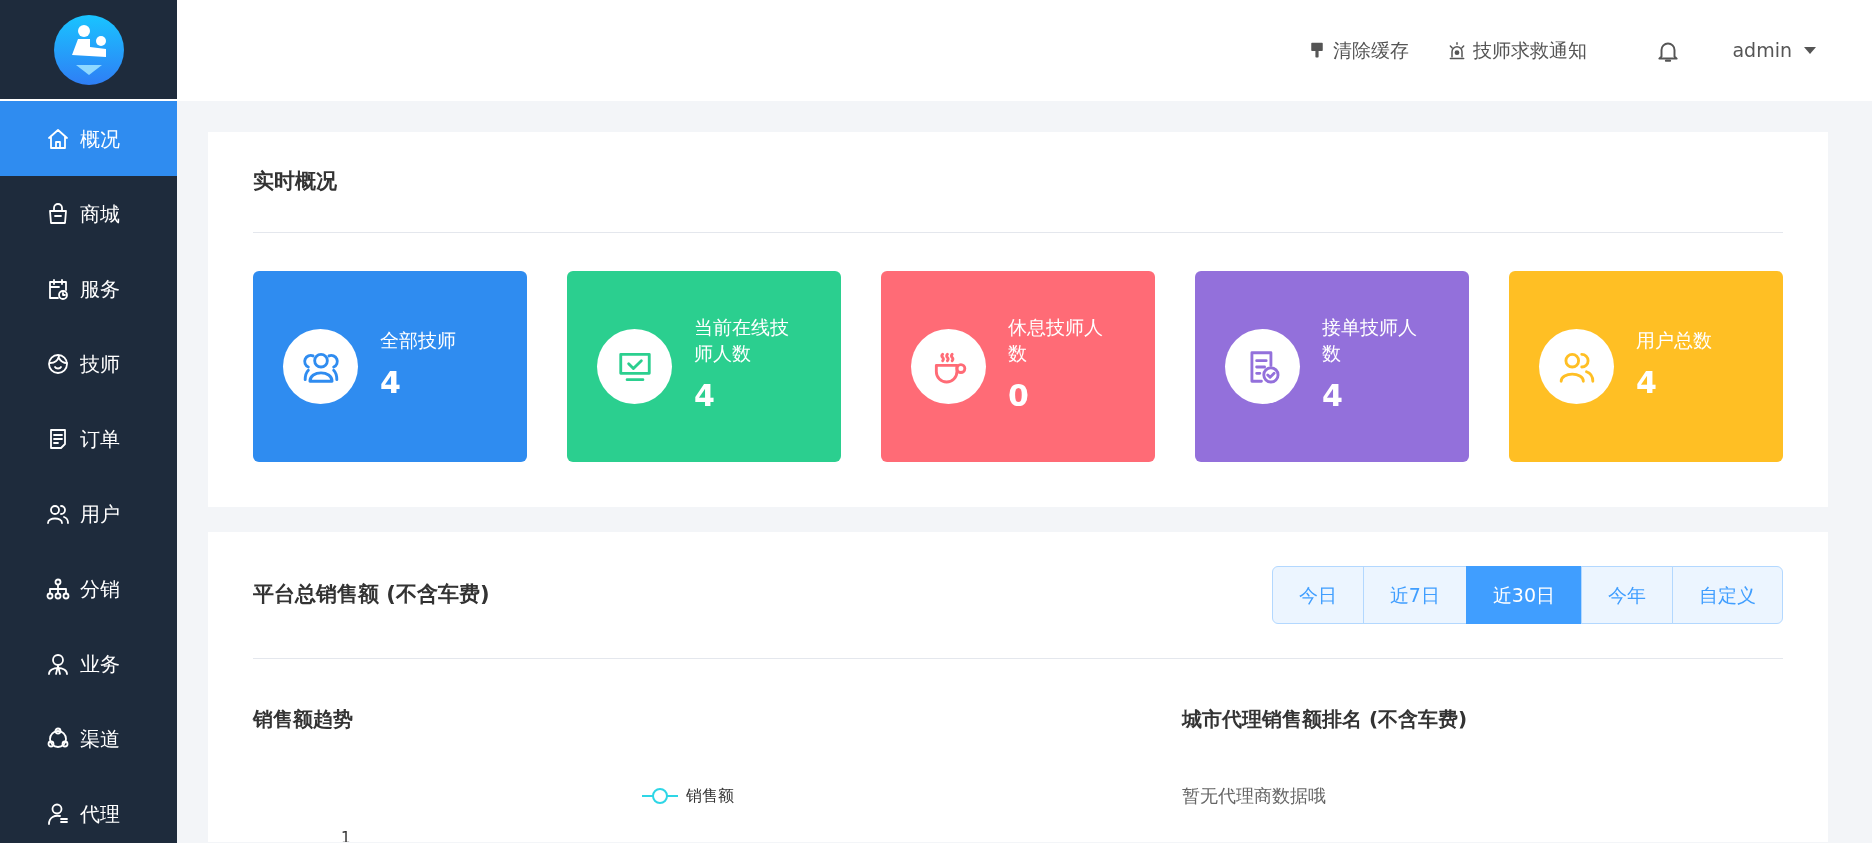  Describe the element at coordinates (1254, 795) in the screenshot. I see `empty-message: 暂无代理商数据哦` at that location.